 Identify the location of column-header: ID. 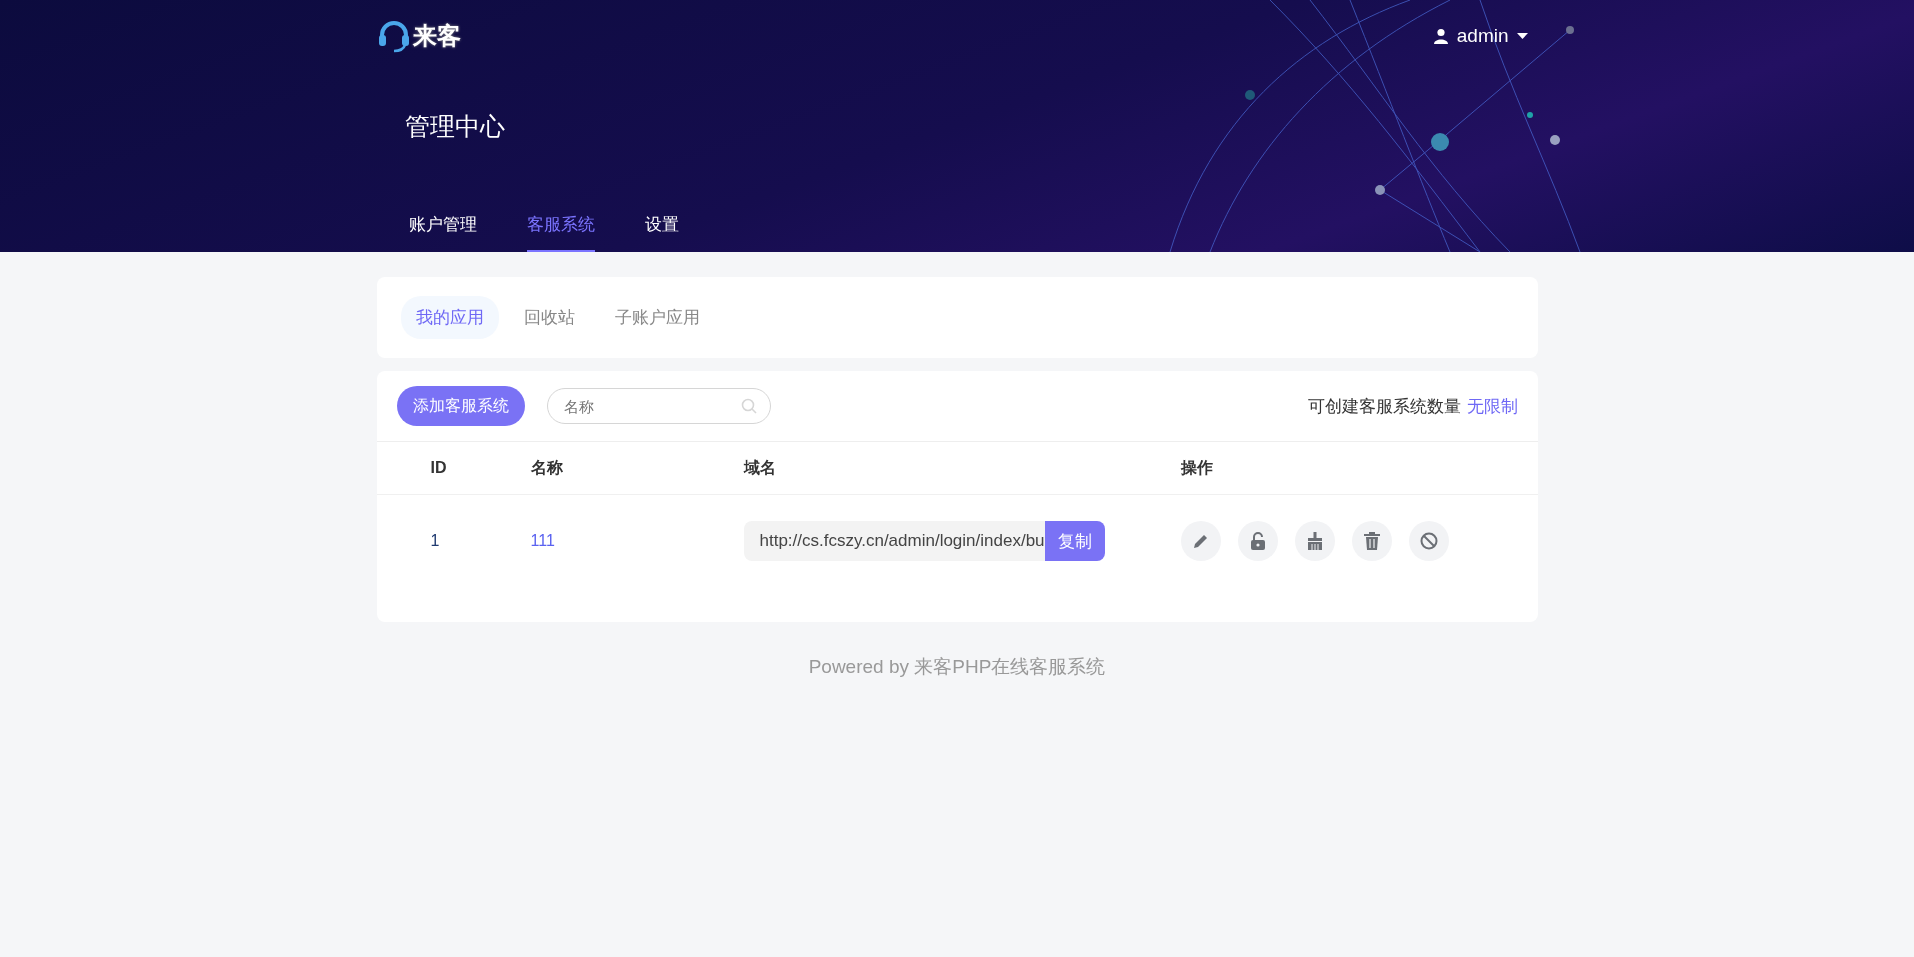
(439, 468).